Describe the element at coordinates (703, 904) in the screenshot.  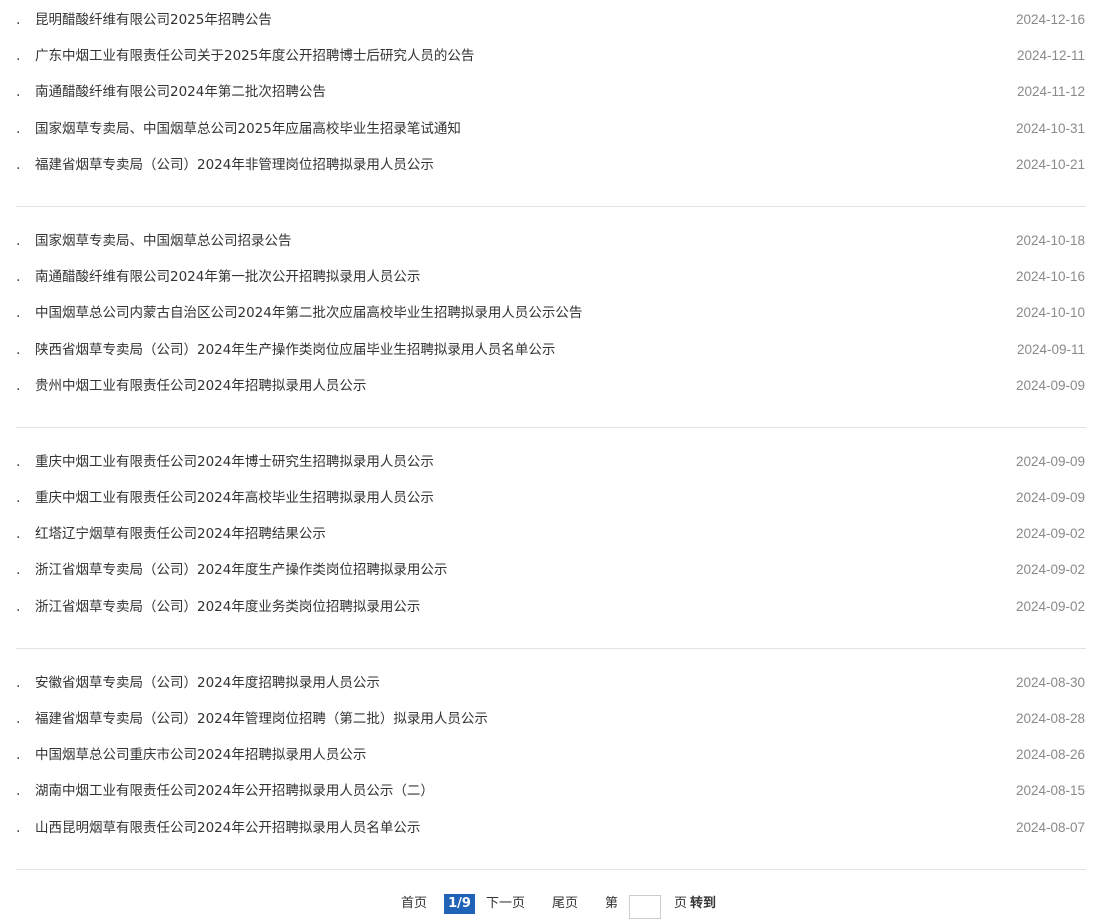
I see `goto-button: 转到` at that location.